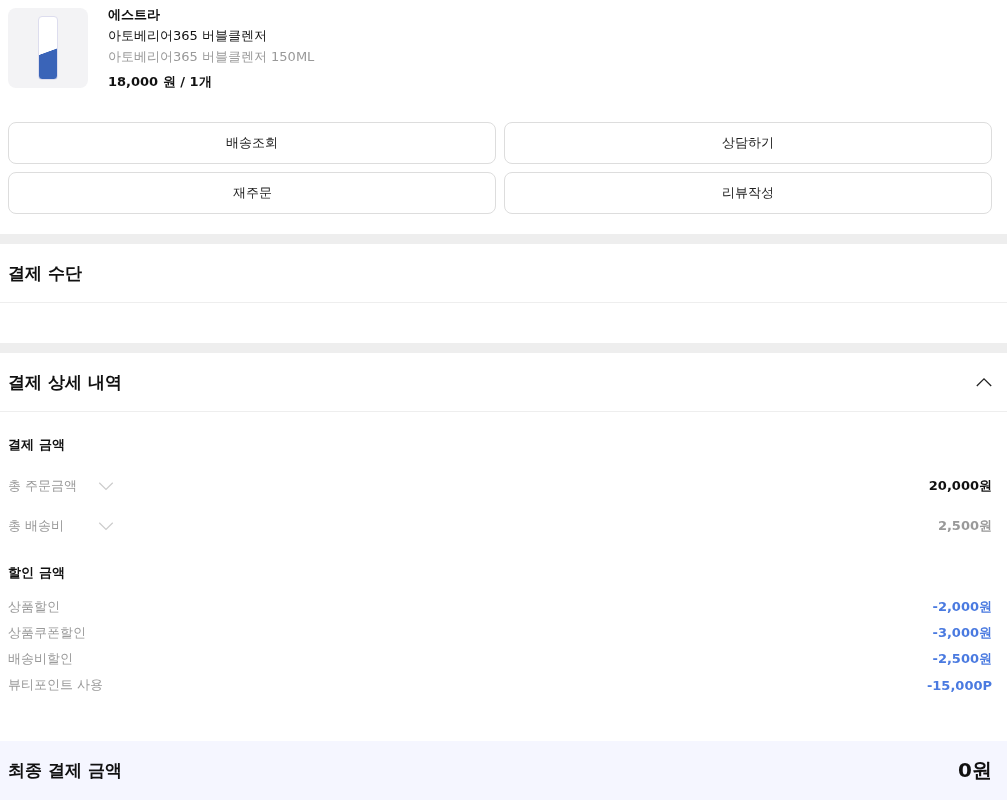 This screenshot has height=800, width=1007. I want to click on action-button: 배송조회, so click(252, 143).